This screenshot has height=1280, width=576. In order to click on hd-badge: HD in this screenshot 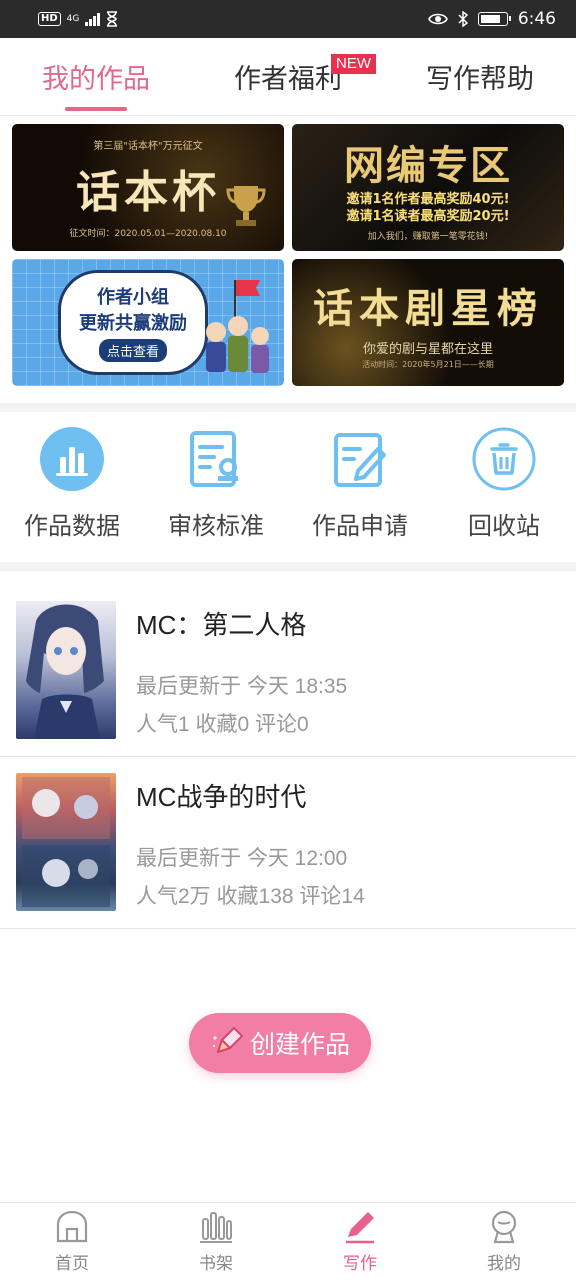, I will do `click(49, 19)`.